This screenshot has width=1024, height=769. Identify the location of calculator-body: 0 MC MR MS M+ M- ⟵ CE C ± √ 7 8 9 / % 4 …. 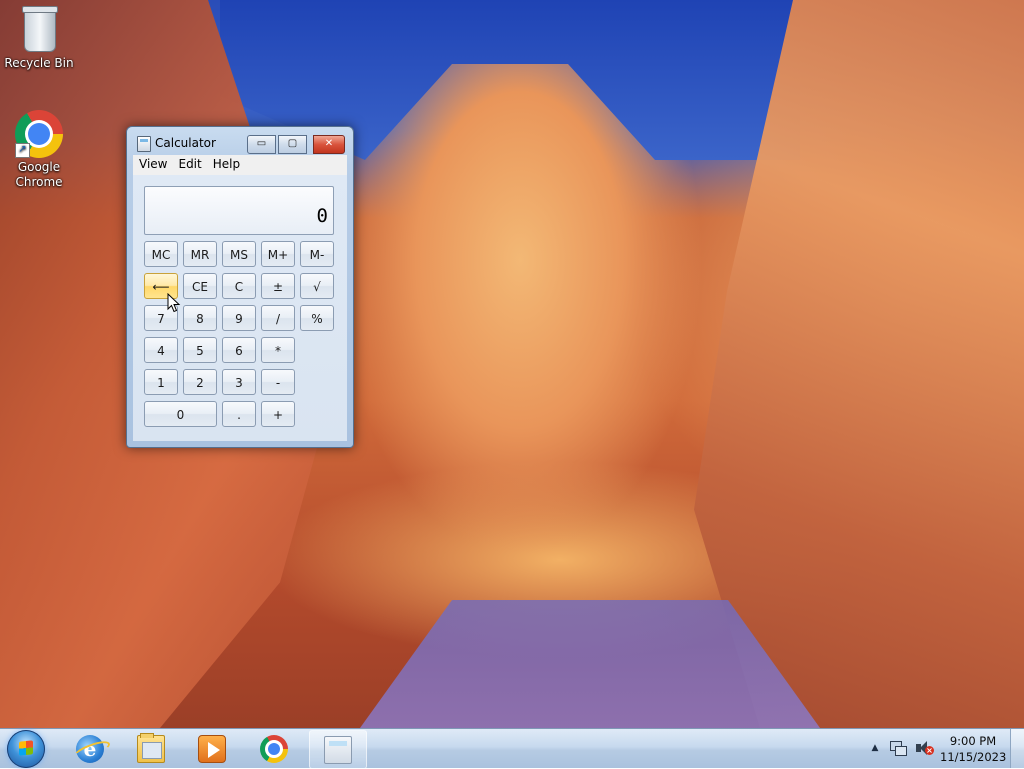
(240, 308).